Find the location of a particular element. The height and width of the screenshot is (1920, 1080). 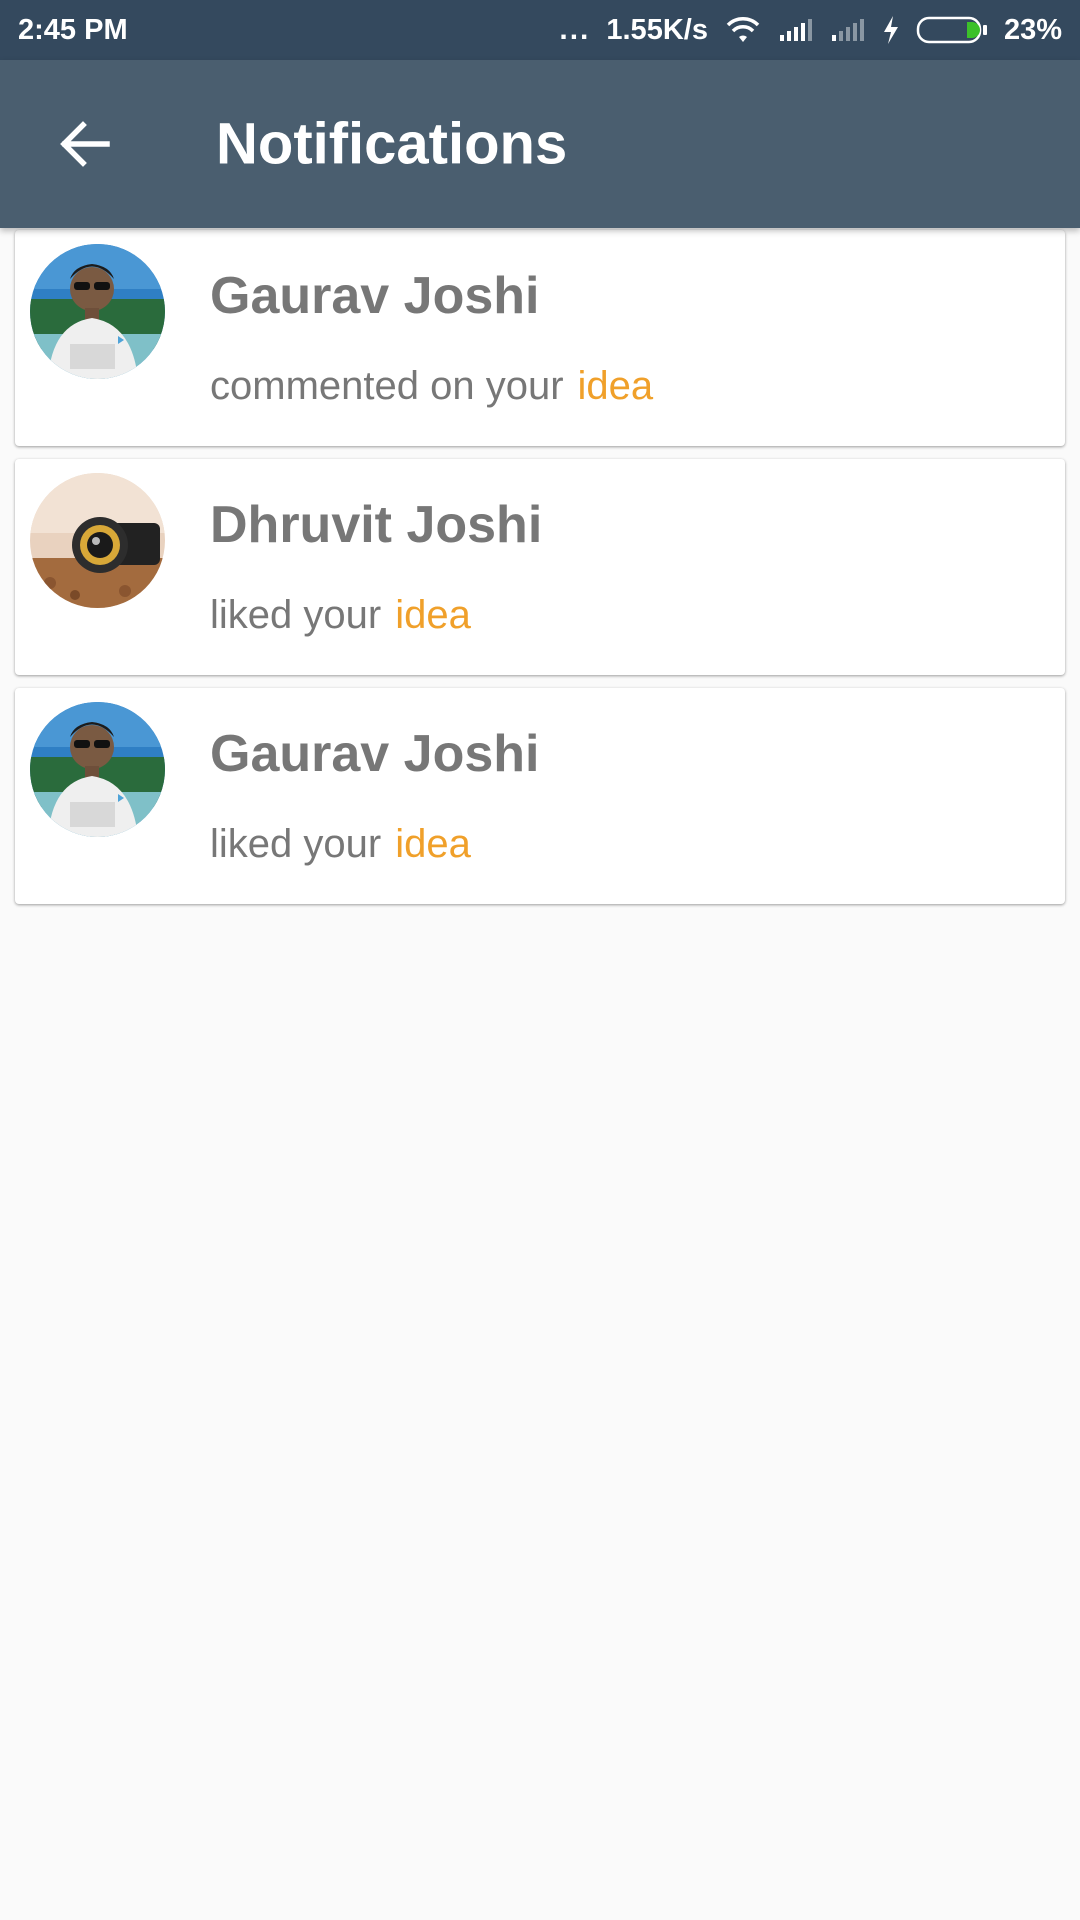

notification-item: Gaurav Joshi commented on your idea is located at coordinates (540, 338).